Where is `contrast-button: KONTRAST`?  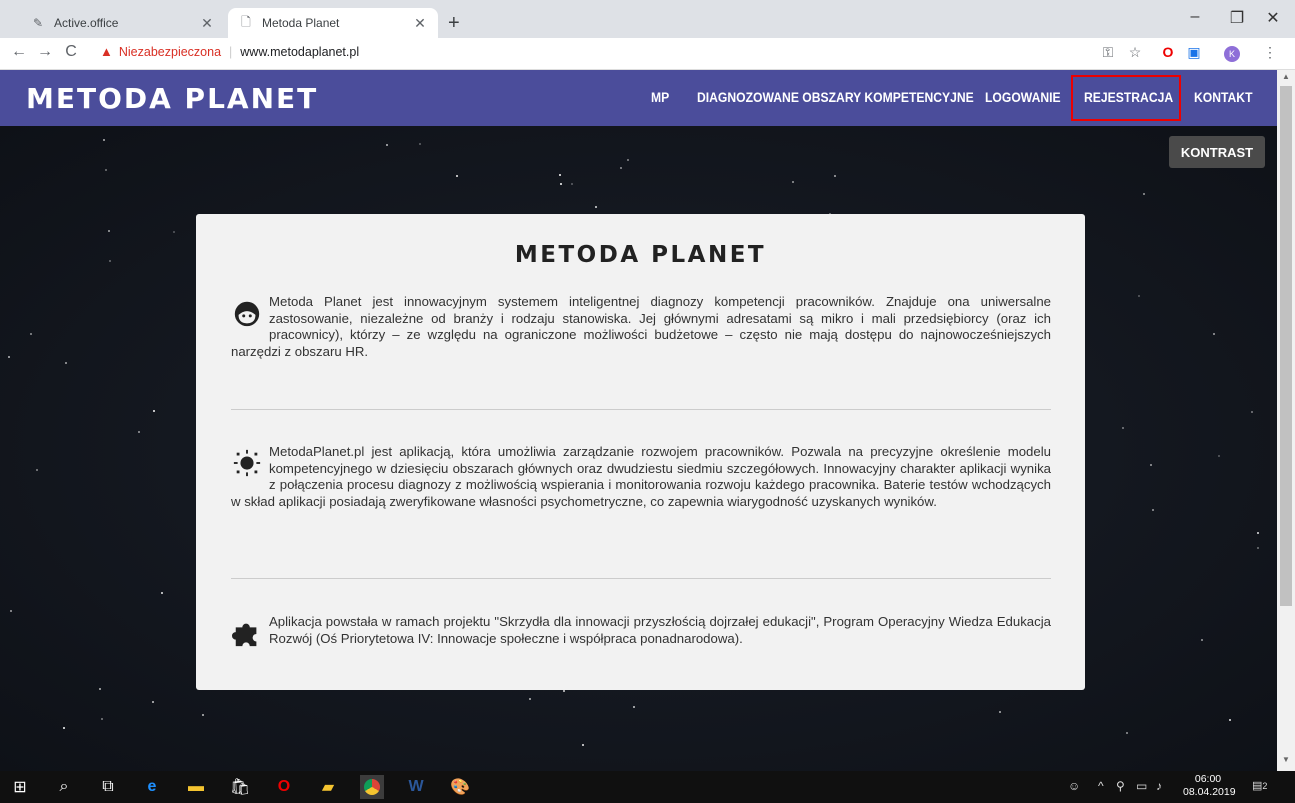 contrast-button: KONTRAST is located at coordinates (1217, 152).